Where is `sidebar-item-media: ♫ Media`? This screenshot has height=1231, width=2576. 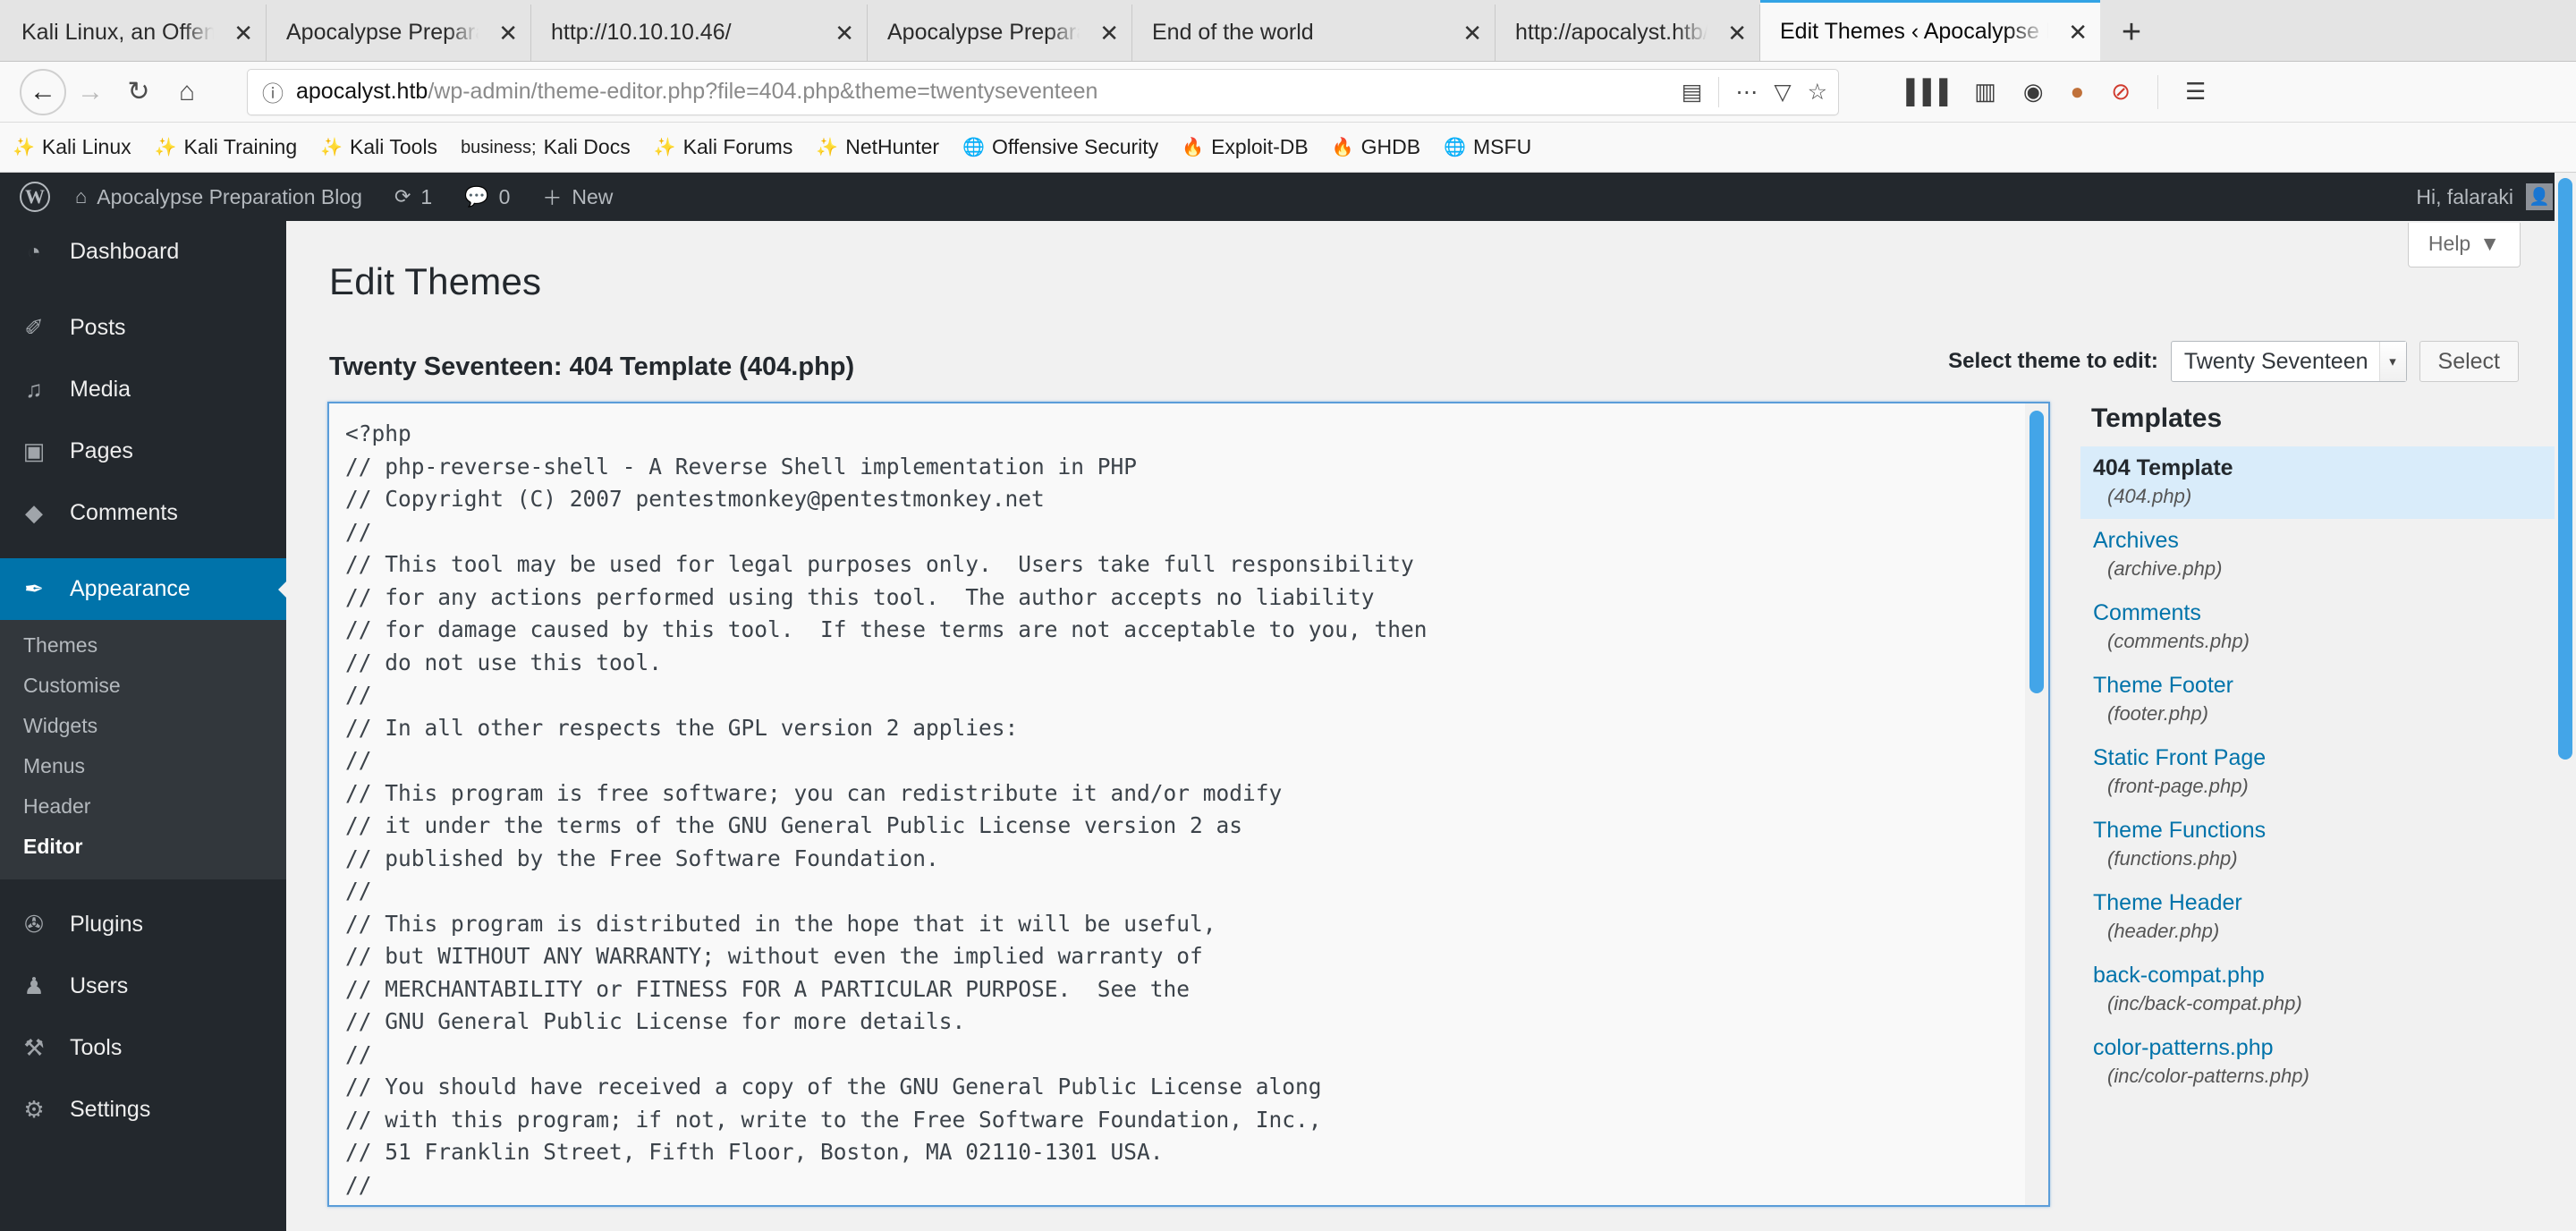 sidebar-item-media: ♫ Media is located at coordinates (143, 389).